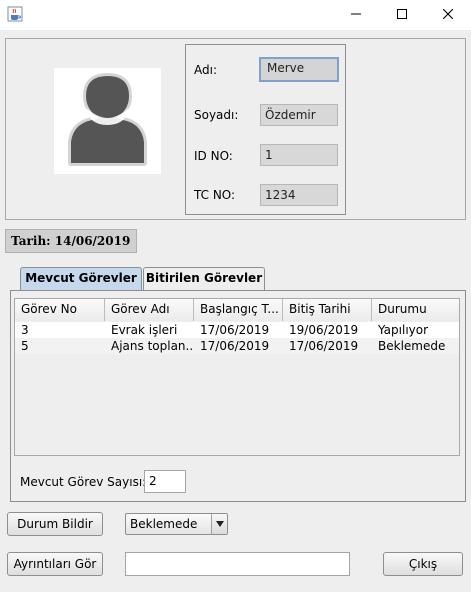  I want to click on task-count-field: 2, so click(165, 481).